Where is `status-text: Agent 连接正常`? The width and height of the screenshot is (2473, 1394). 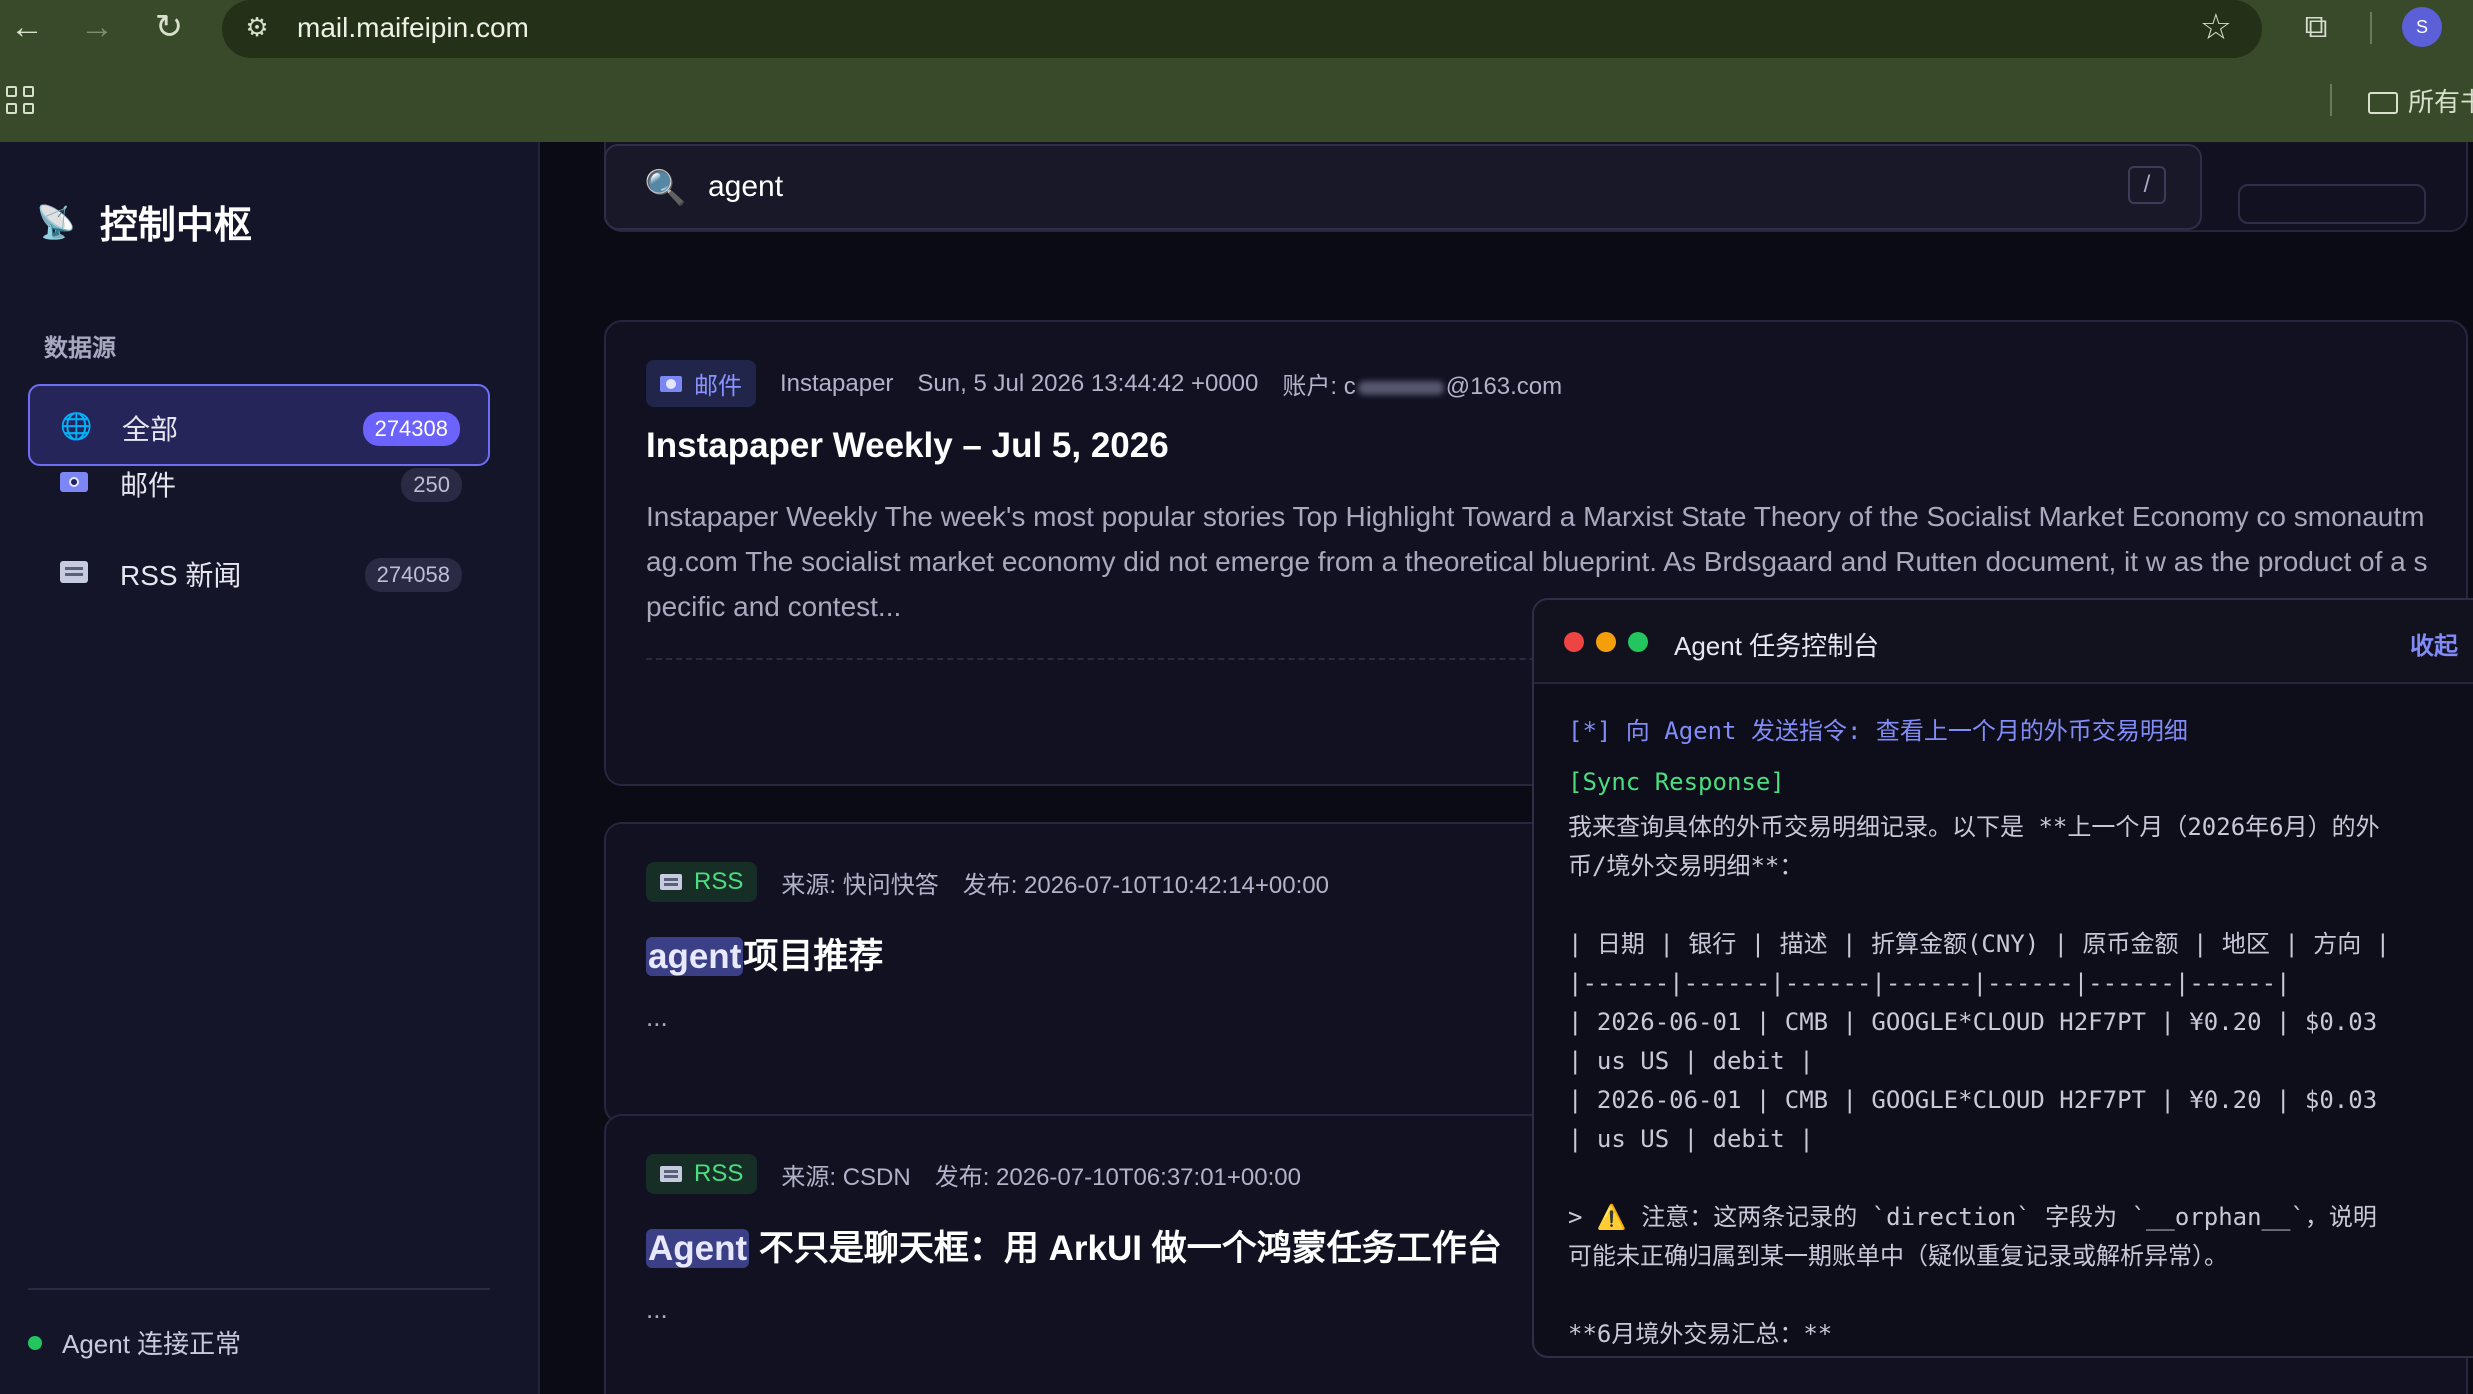
status-text: Agent 连接正常 is located at coordinates (152, 1344).